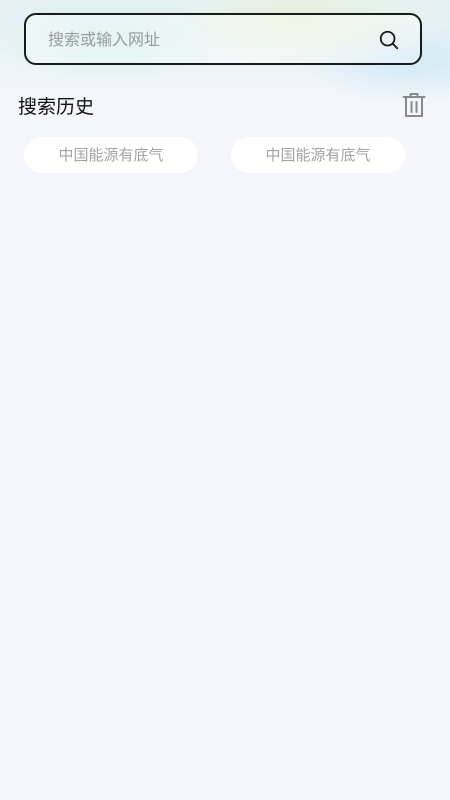  What do you see at coordinates (414, 105) in the screenshot?
I see `trash-icon` at bounding box center [414, 105].